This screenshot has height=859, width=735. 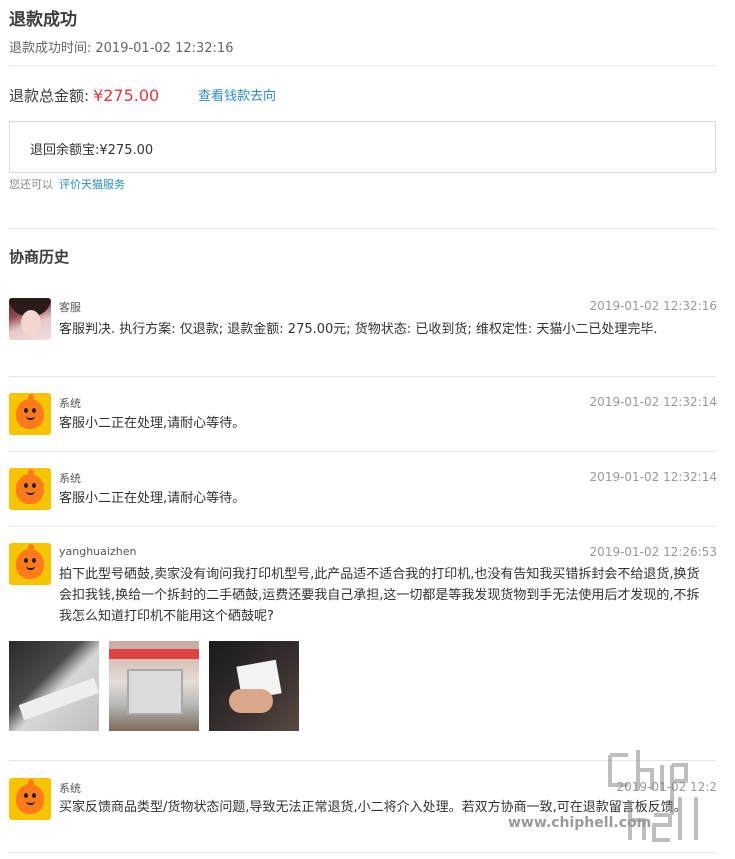 I want to click on view-money-link: 查看钱款去向, so click(x=237, y=94).